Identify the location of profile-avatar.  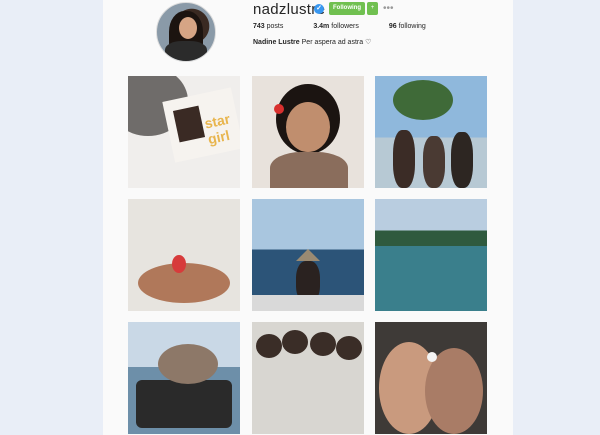
(186, 32).